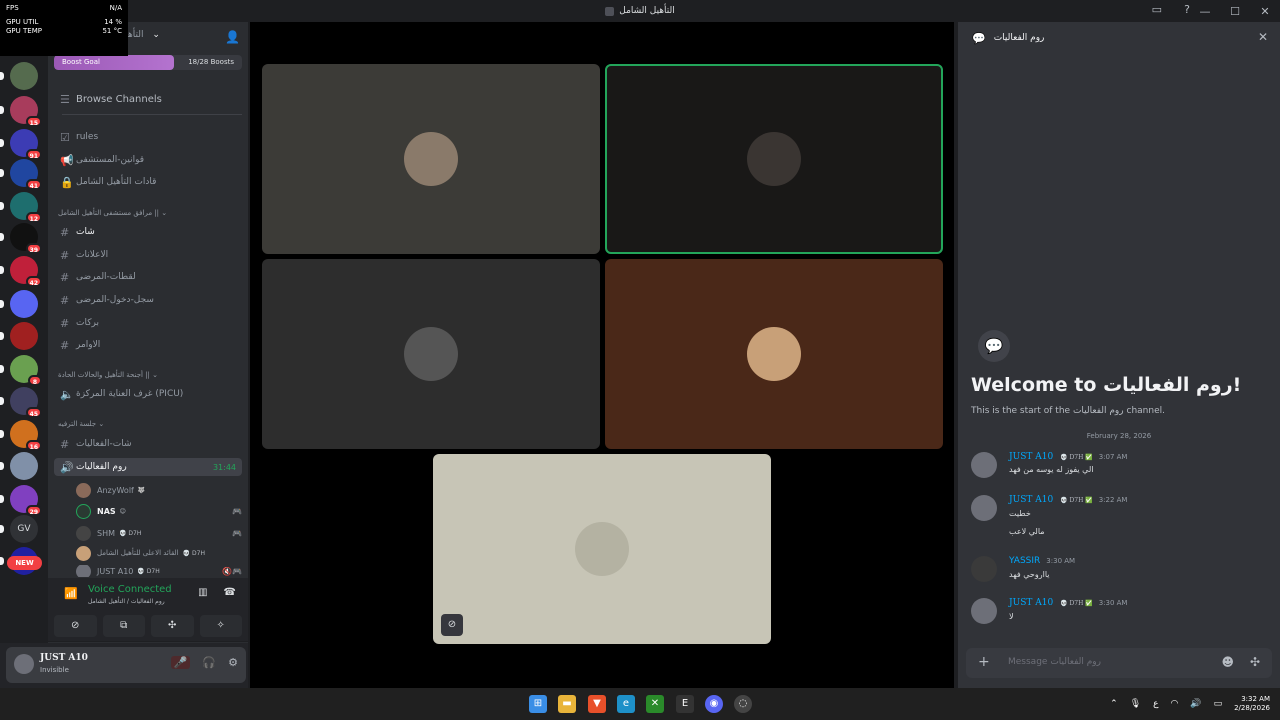 This screenshot has height=720, width=1280. What do you see at coordinates (148, 323) in the screenshot?
I see `channel-blessings: # بركات` at bounding box center [148, 323].